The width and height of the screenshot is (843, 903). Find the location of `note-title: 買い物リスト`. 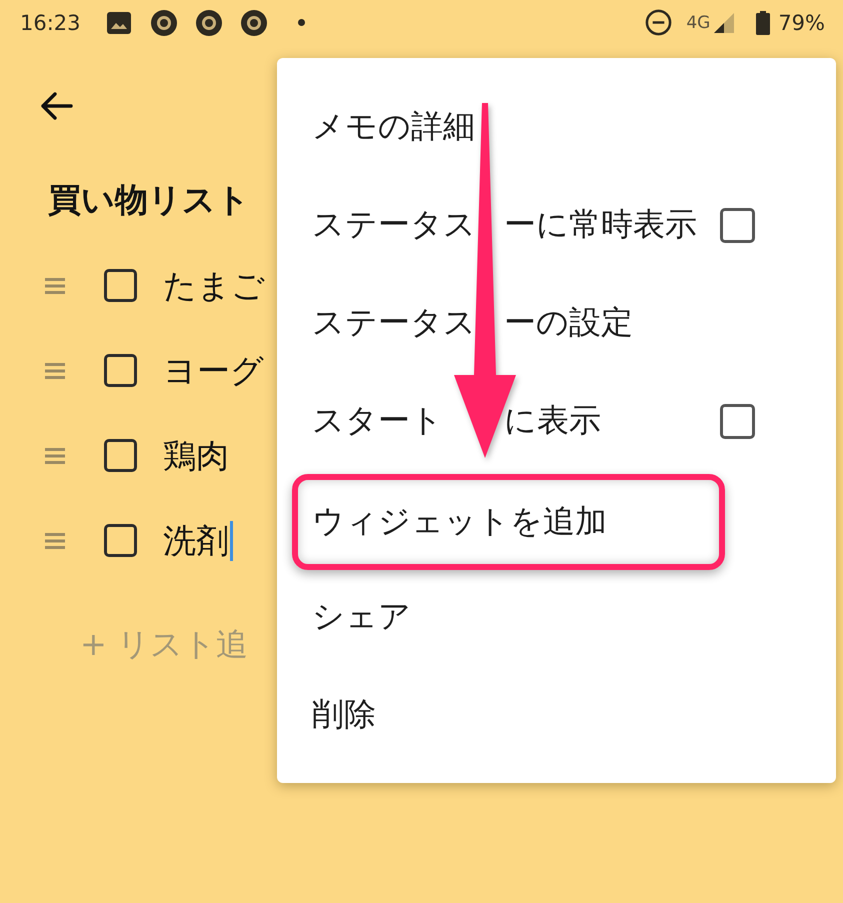

note-title: 買い物リスト is located at coordinates (149, 200).